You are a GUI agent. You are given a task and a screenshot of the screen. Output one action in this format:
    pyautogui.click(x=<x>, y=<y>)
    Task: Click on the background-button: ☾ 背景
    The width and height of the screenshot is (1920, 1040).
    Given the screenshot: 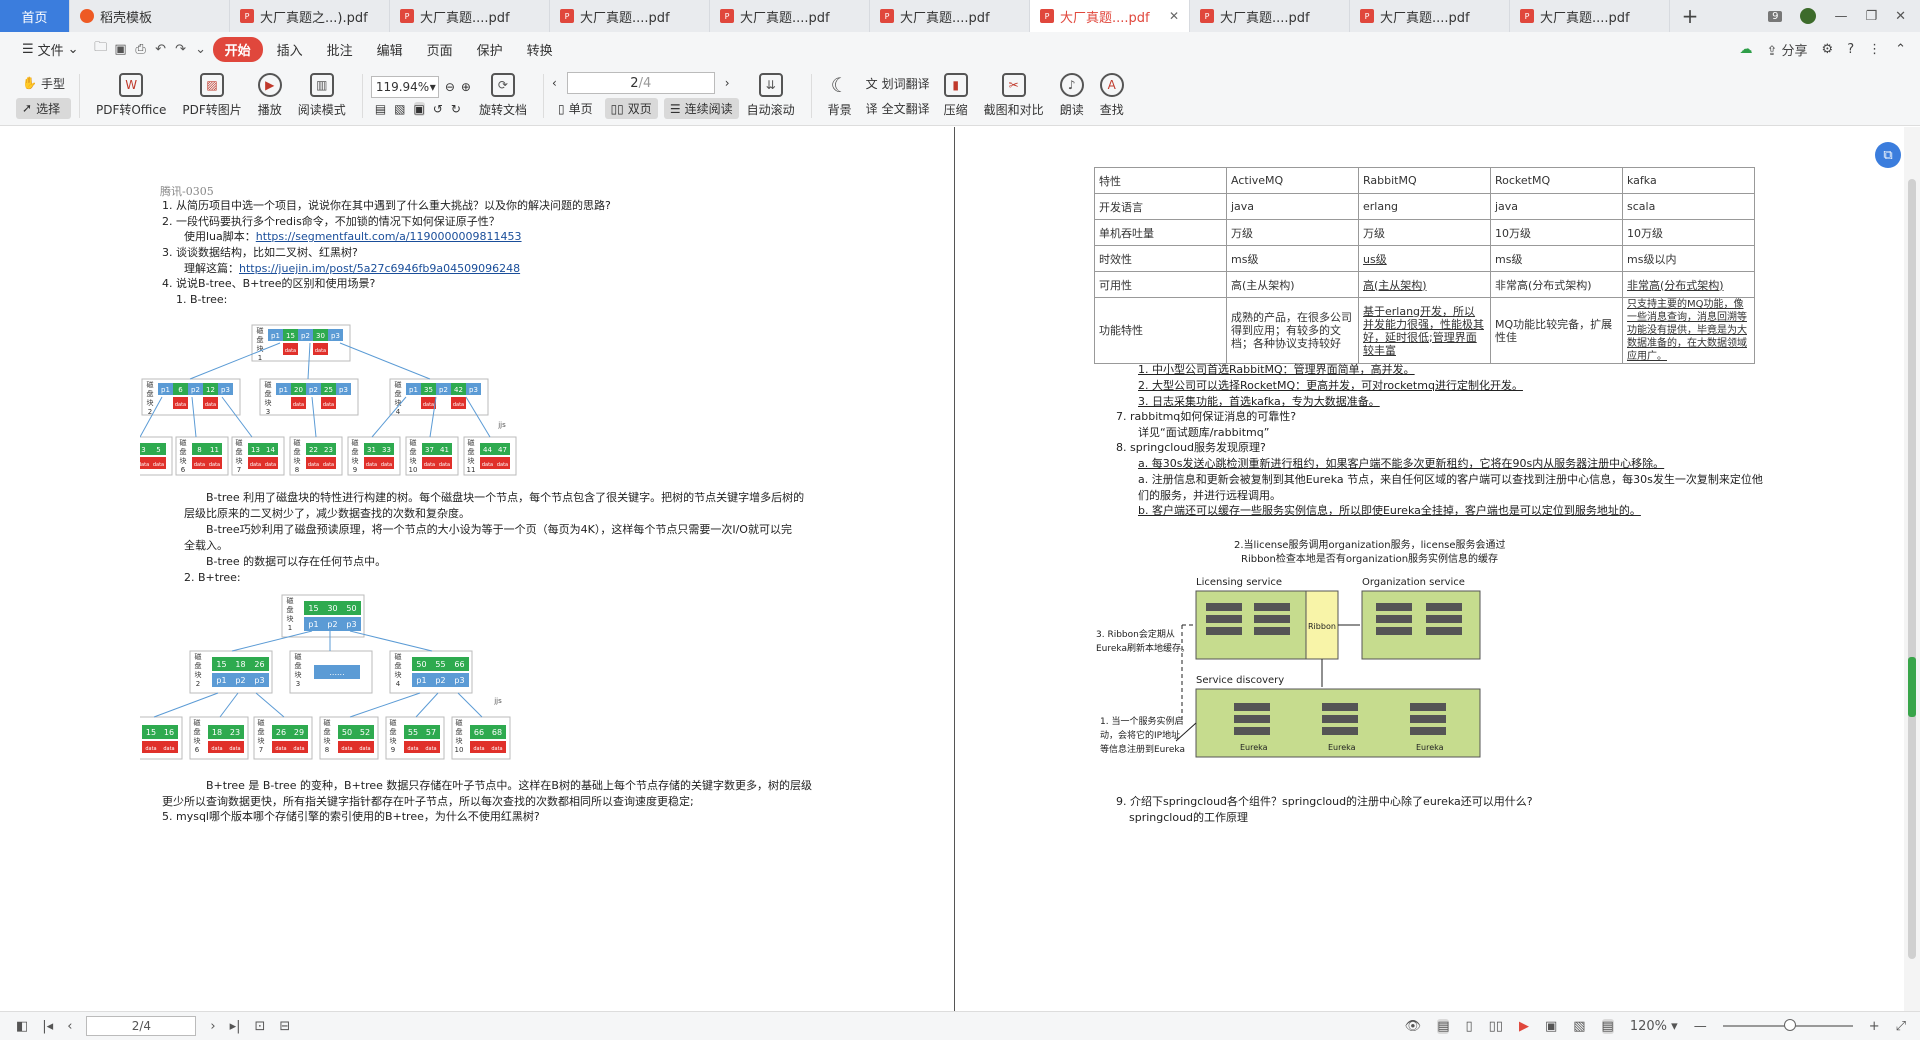 What is the action you would take?
    pyautogui.click(x=840, y=96)
    